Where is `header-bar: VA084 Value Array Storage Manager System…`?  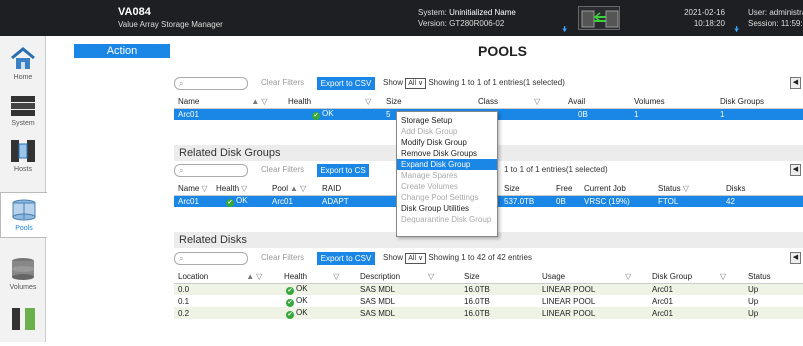 header-bar: VA084 Value Array Storage Manager System… is located at coordinates (401, 18).